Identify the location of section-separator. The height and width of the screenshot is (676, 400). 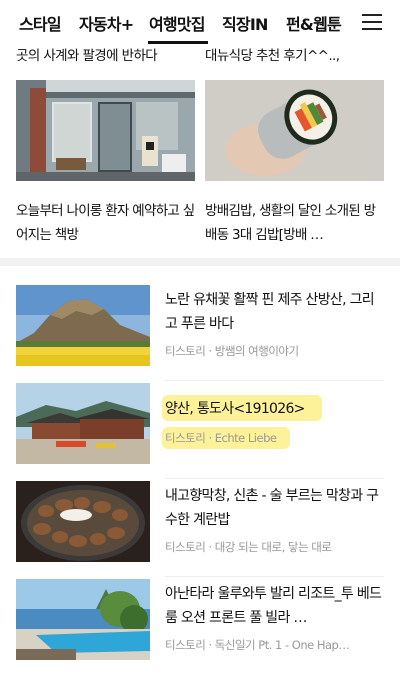
(200, 262).